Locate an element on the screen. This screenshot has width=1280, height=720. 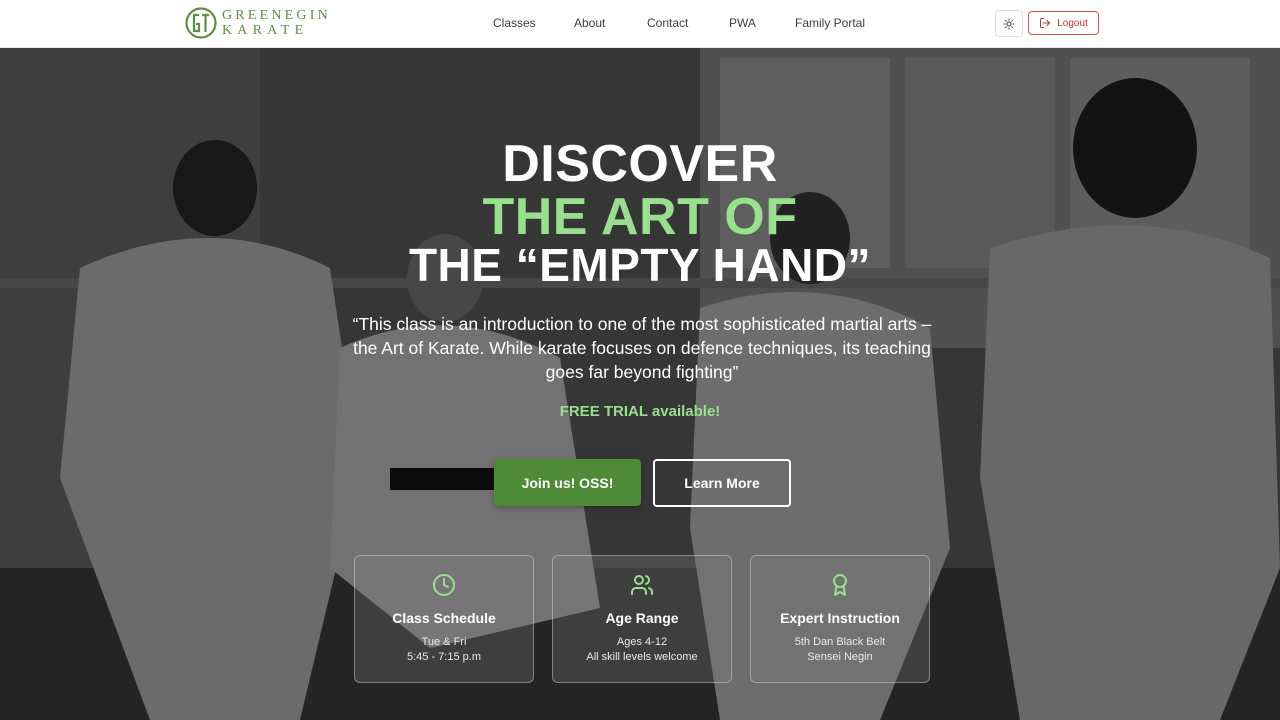
clock-icon is located at coordinates (444, 585).